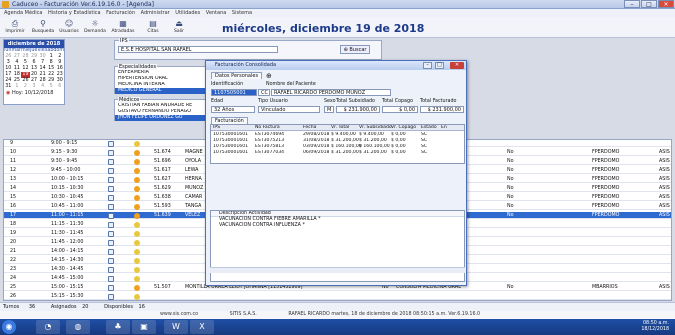 The image size is (675, 335). What do you see at coordinates (234, 92) in the screenshot?
I see `ident-field: 1107505001` at bounding box center [234, 92].